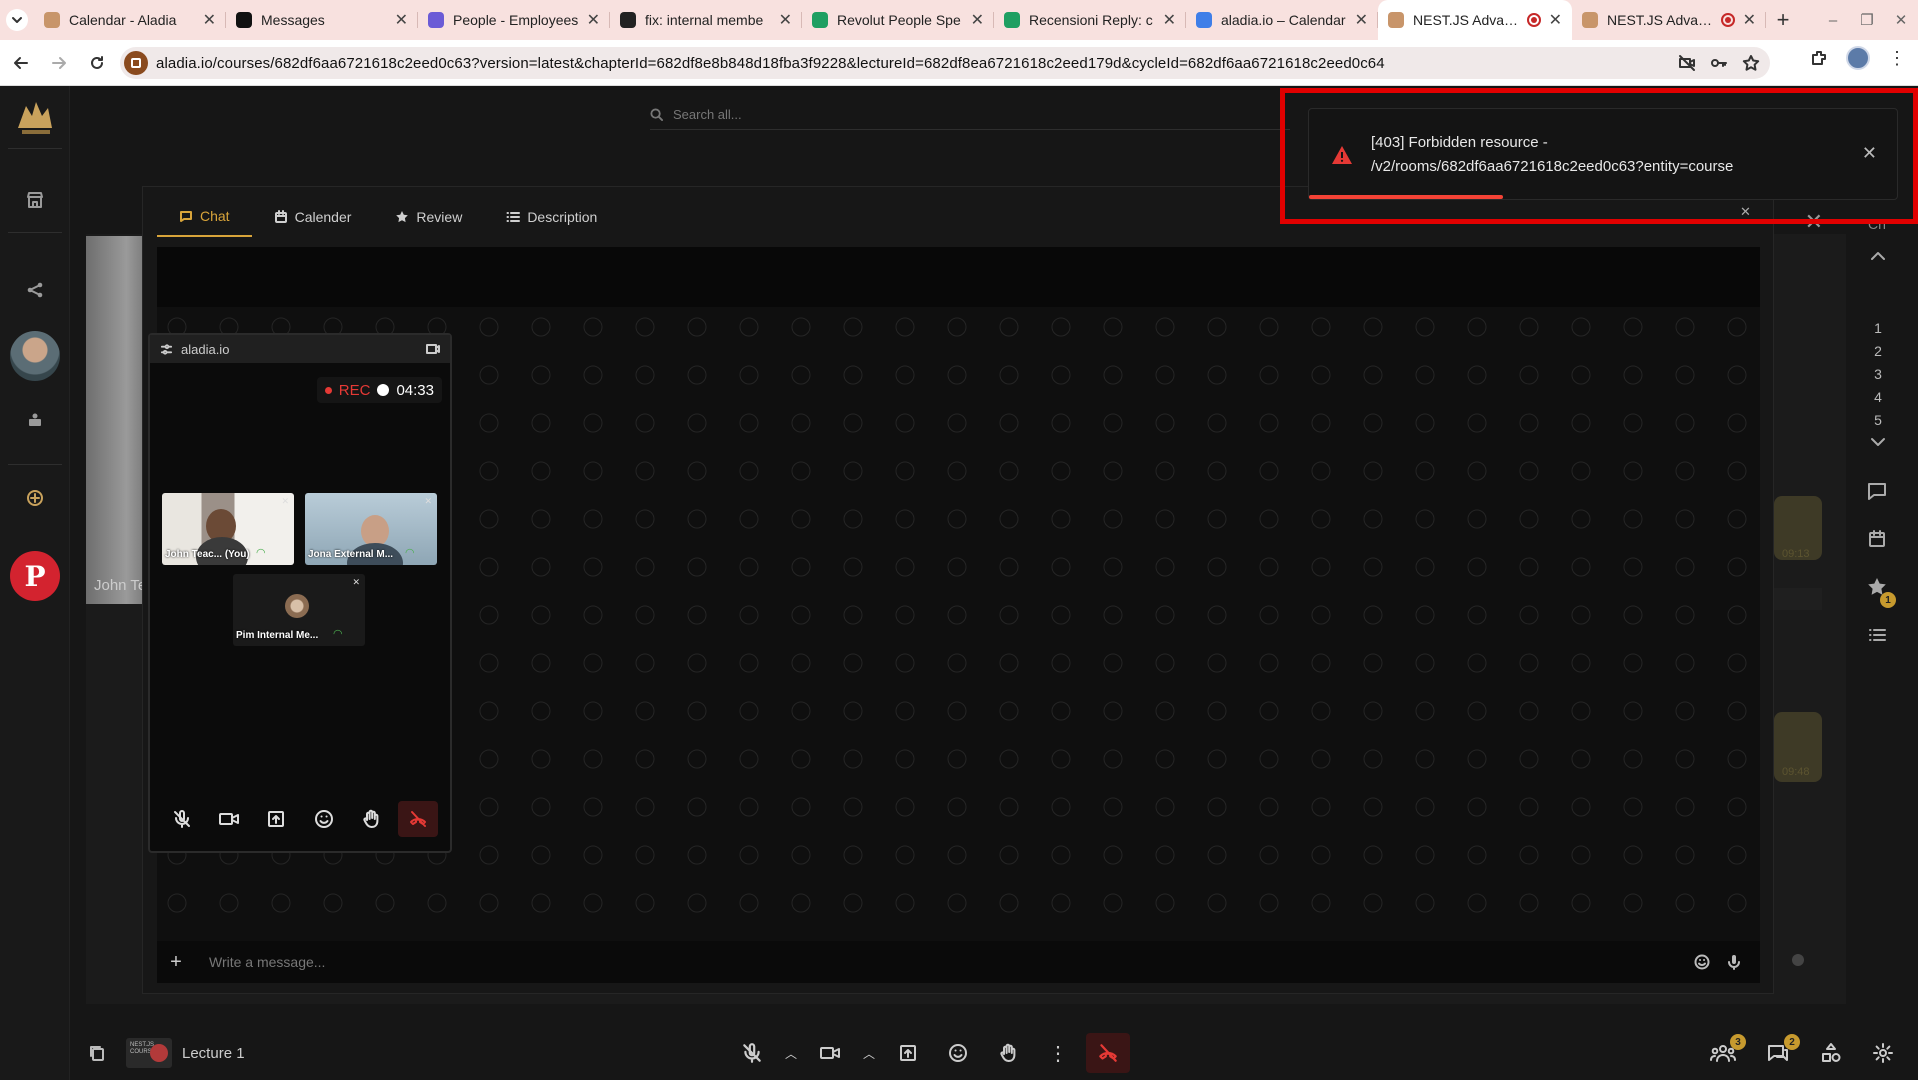  Describe the element at coordinates (1738, 1042) in the screenshot. I see `participants-badge: 3` at that location.